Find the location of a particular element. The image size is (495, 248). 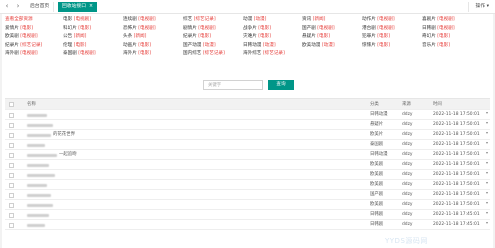

tab-recycle-api: 回收站接口 × is located at coordinates (78, 7).